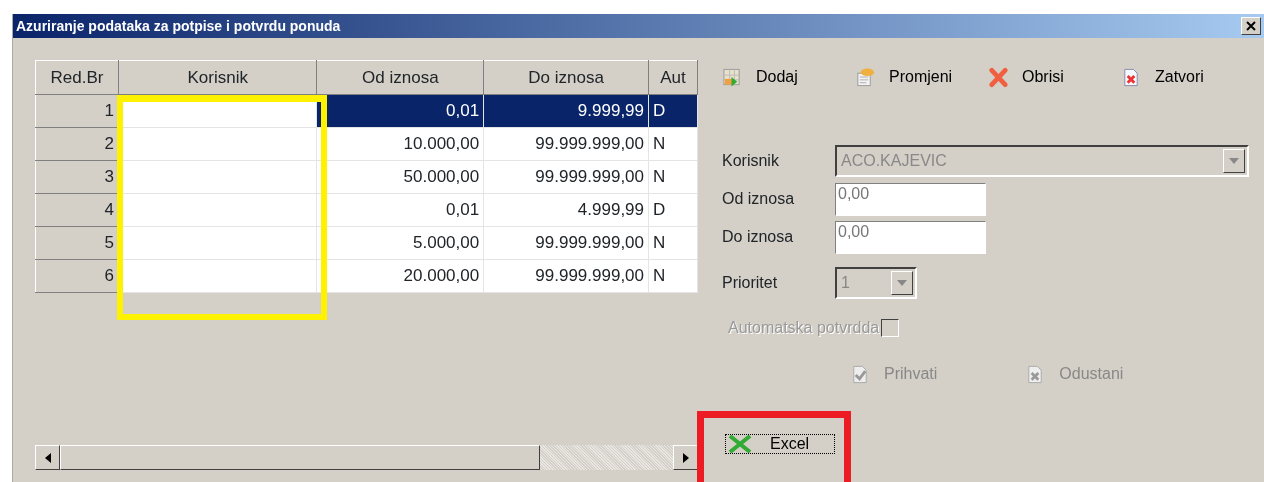 The image size is (1264, 482). I want to click on row-header: 2, so click(77, 144).